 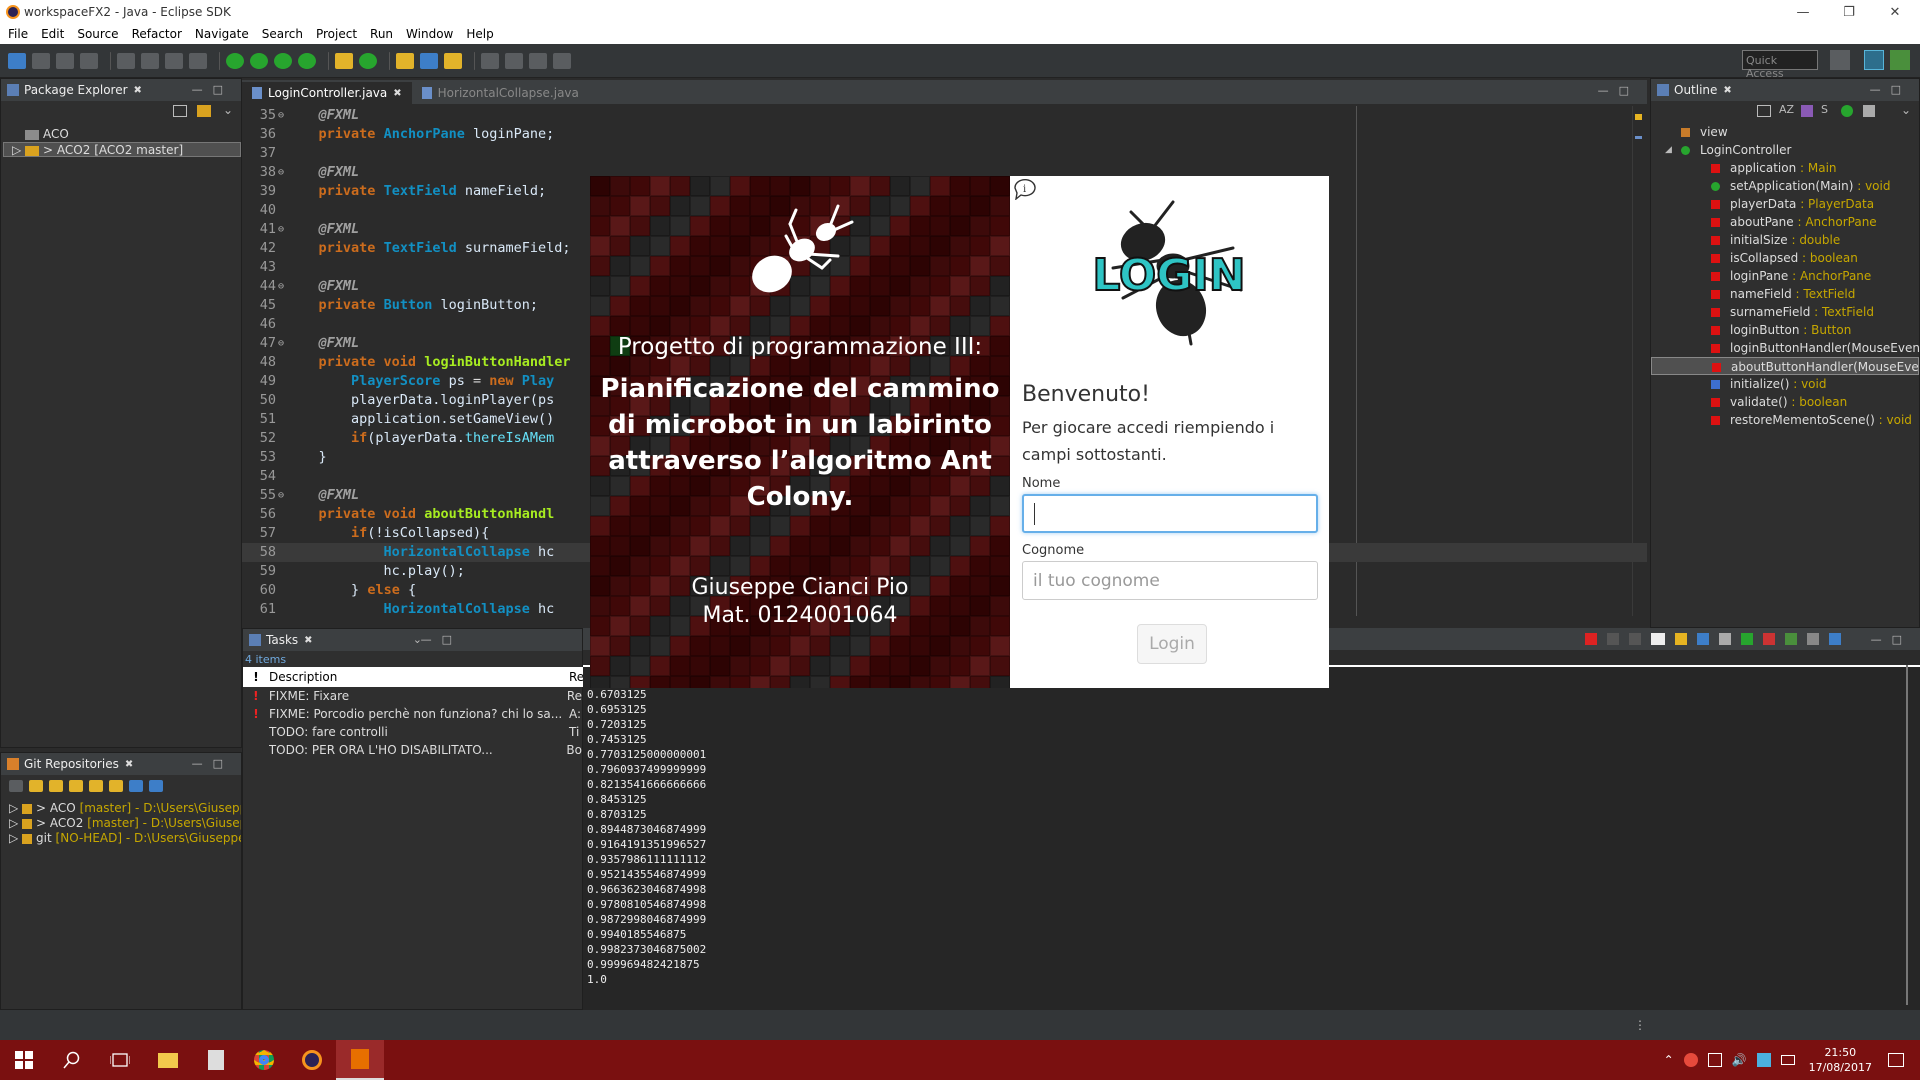 What do you see at coordinates (1849, 12) in the screenshot?
I see `maximize-icon: ❐` at bounding box center [1849, 12].